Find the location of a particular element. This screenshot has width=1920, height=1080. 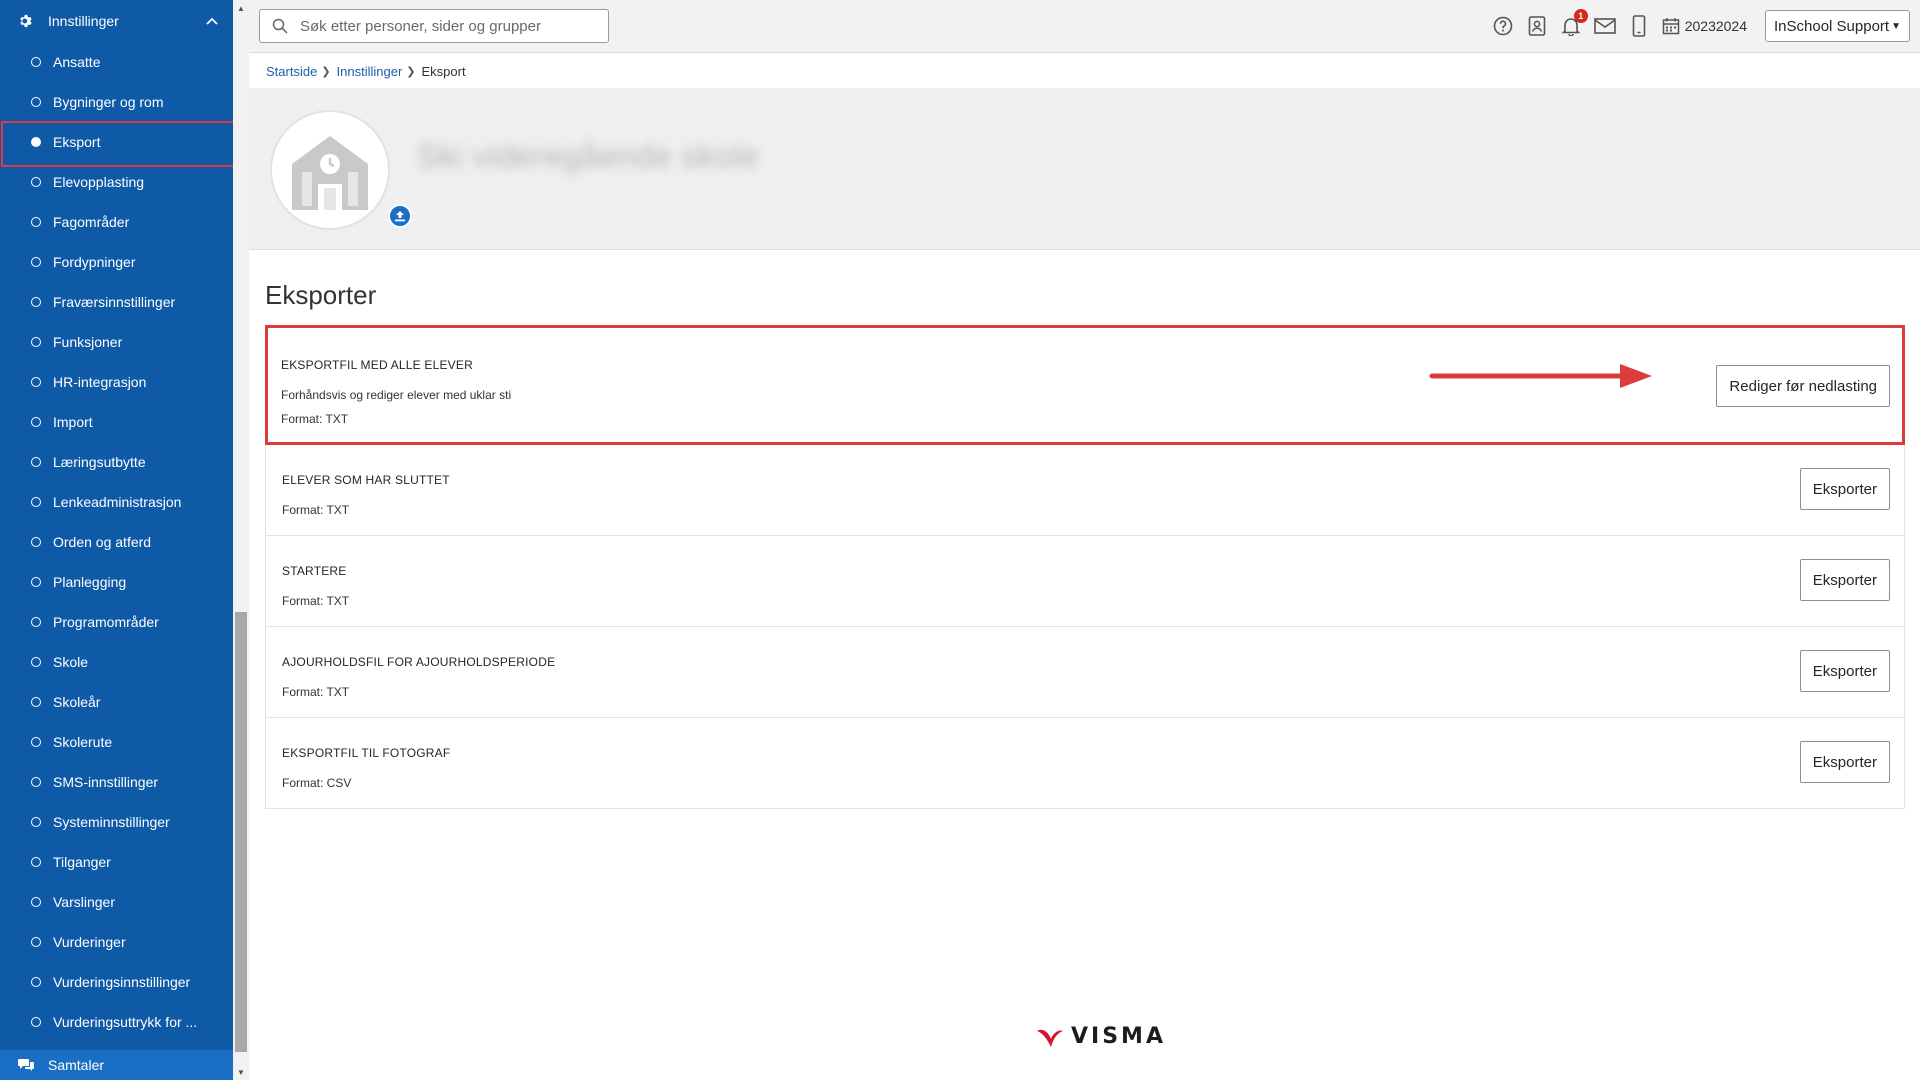

sidebar-item-label: Fraværsinnstillinger is located at coordinates (114, 302).